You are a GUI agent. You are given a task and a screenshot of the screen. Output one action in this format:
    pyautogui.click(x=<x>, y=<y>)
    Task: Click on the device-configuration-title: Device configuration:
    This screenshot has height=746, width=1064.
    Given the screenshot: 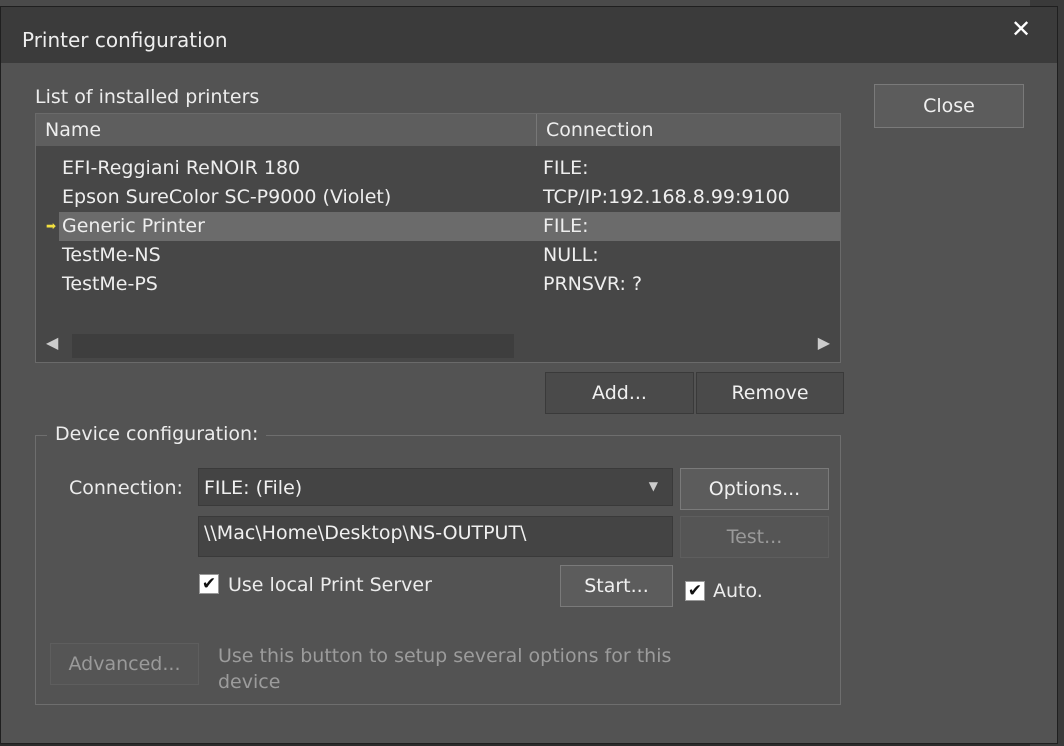 What is the action you would take?
    pyautogui.click(x=157, y=434)
    